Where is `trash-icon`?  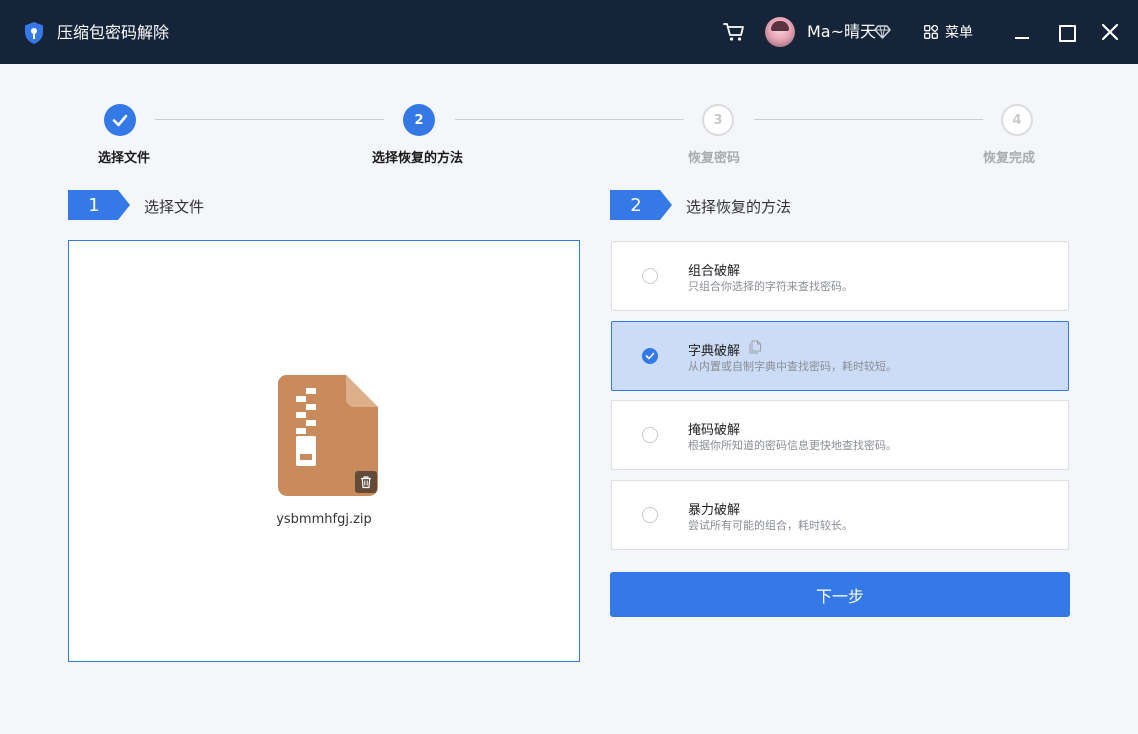
trash-icon is located at coordinates (366, 482).